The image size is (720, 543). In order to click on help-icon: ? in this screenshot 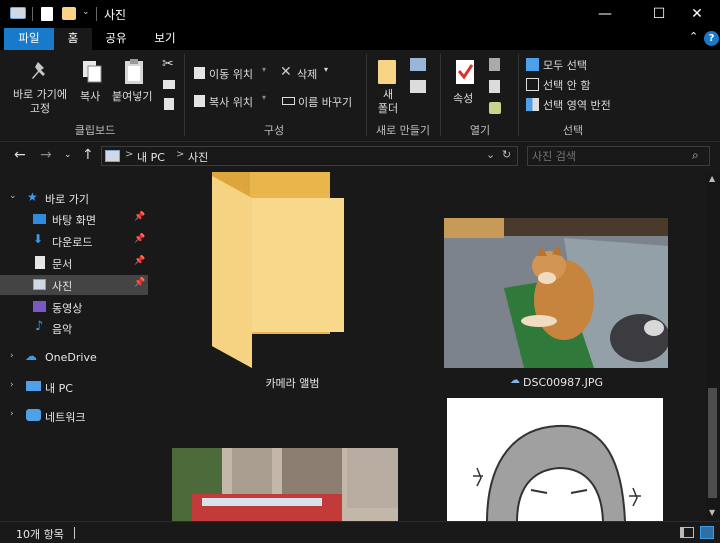, I will do `click(711, 38)`.